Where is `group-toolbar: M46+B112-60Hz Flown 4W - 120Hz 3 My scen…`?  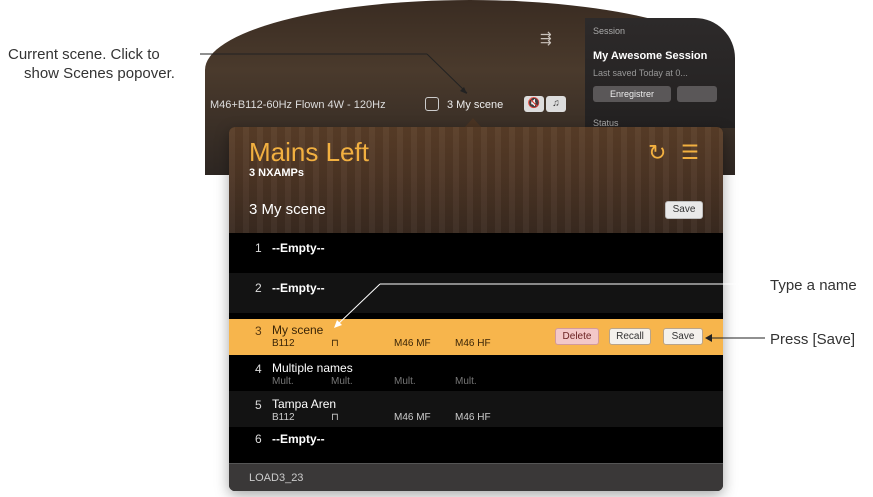 group-toolbar: M46+B112-60Hz Flown 4W - 120Hz 3 My scen… is located at coordinates (400, 105).